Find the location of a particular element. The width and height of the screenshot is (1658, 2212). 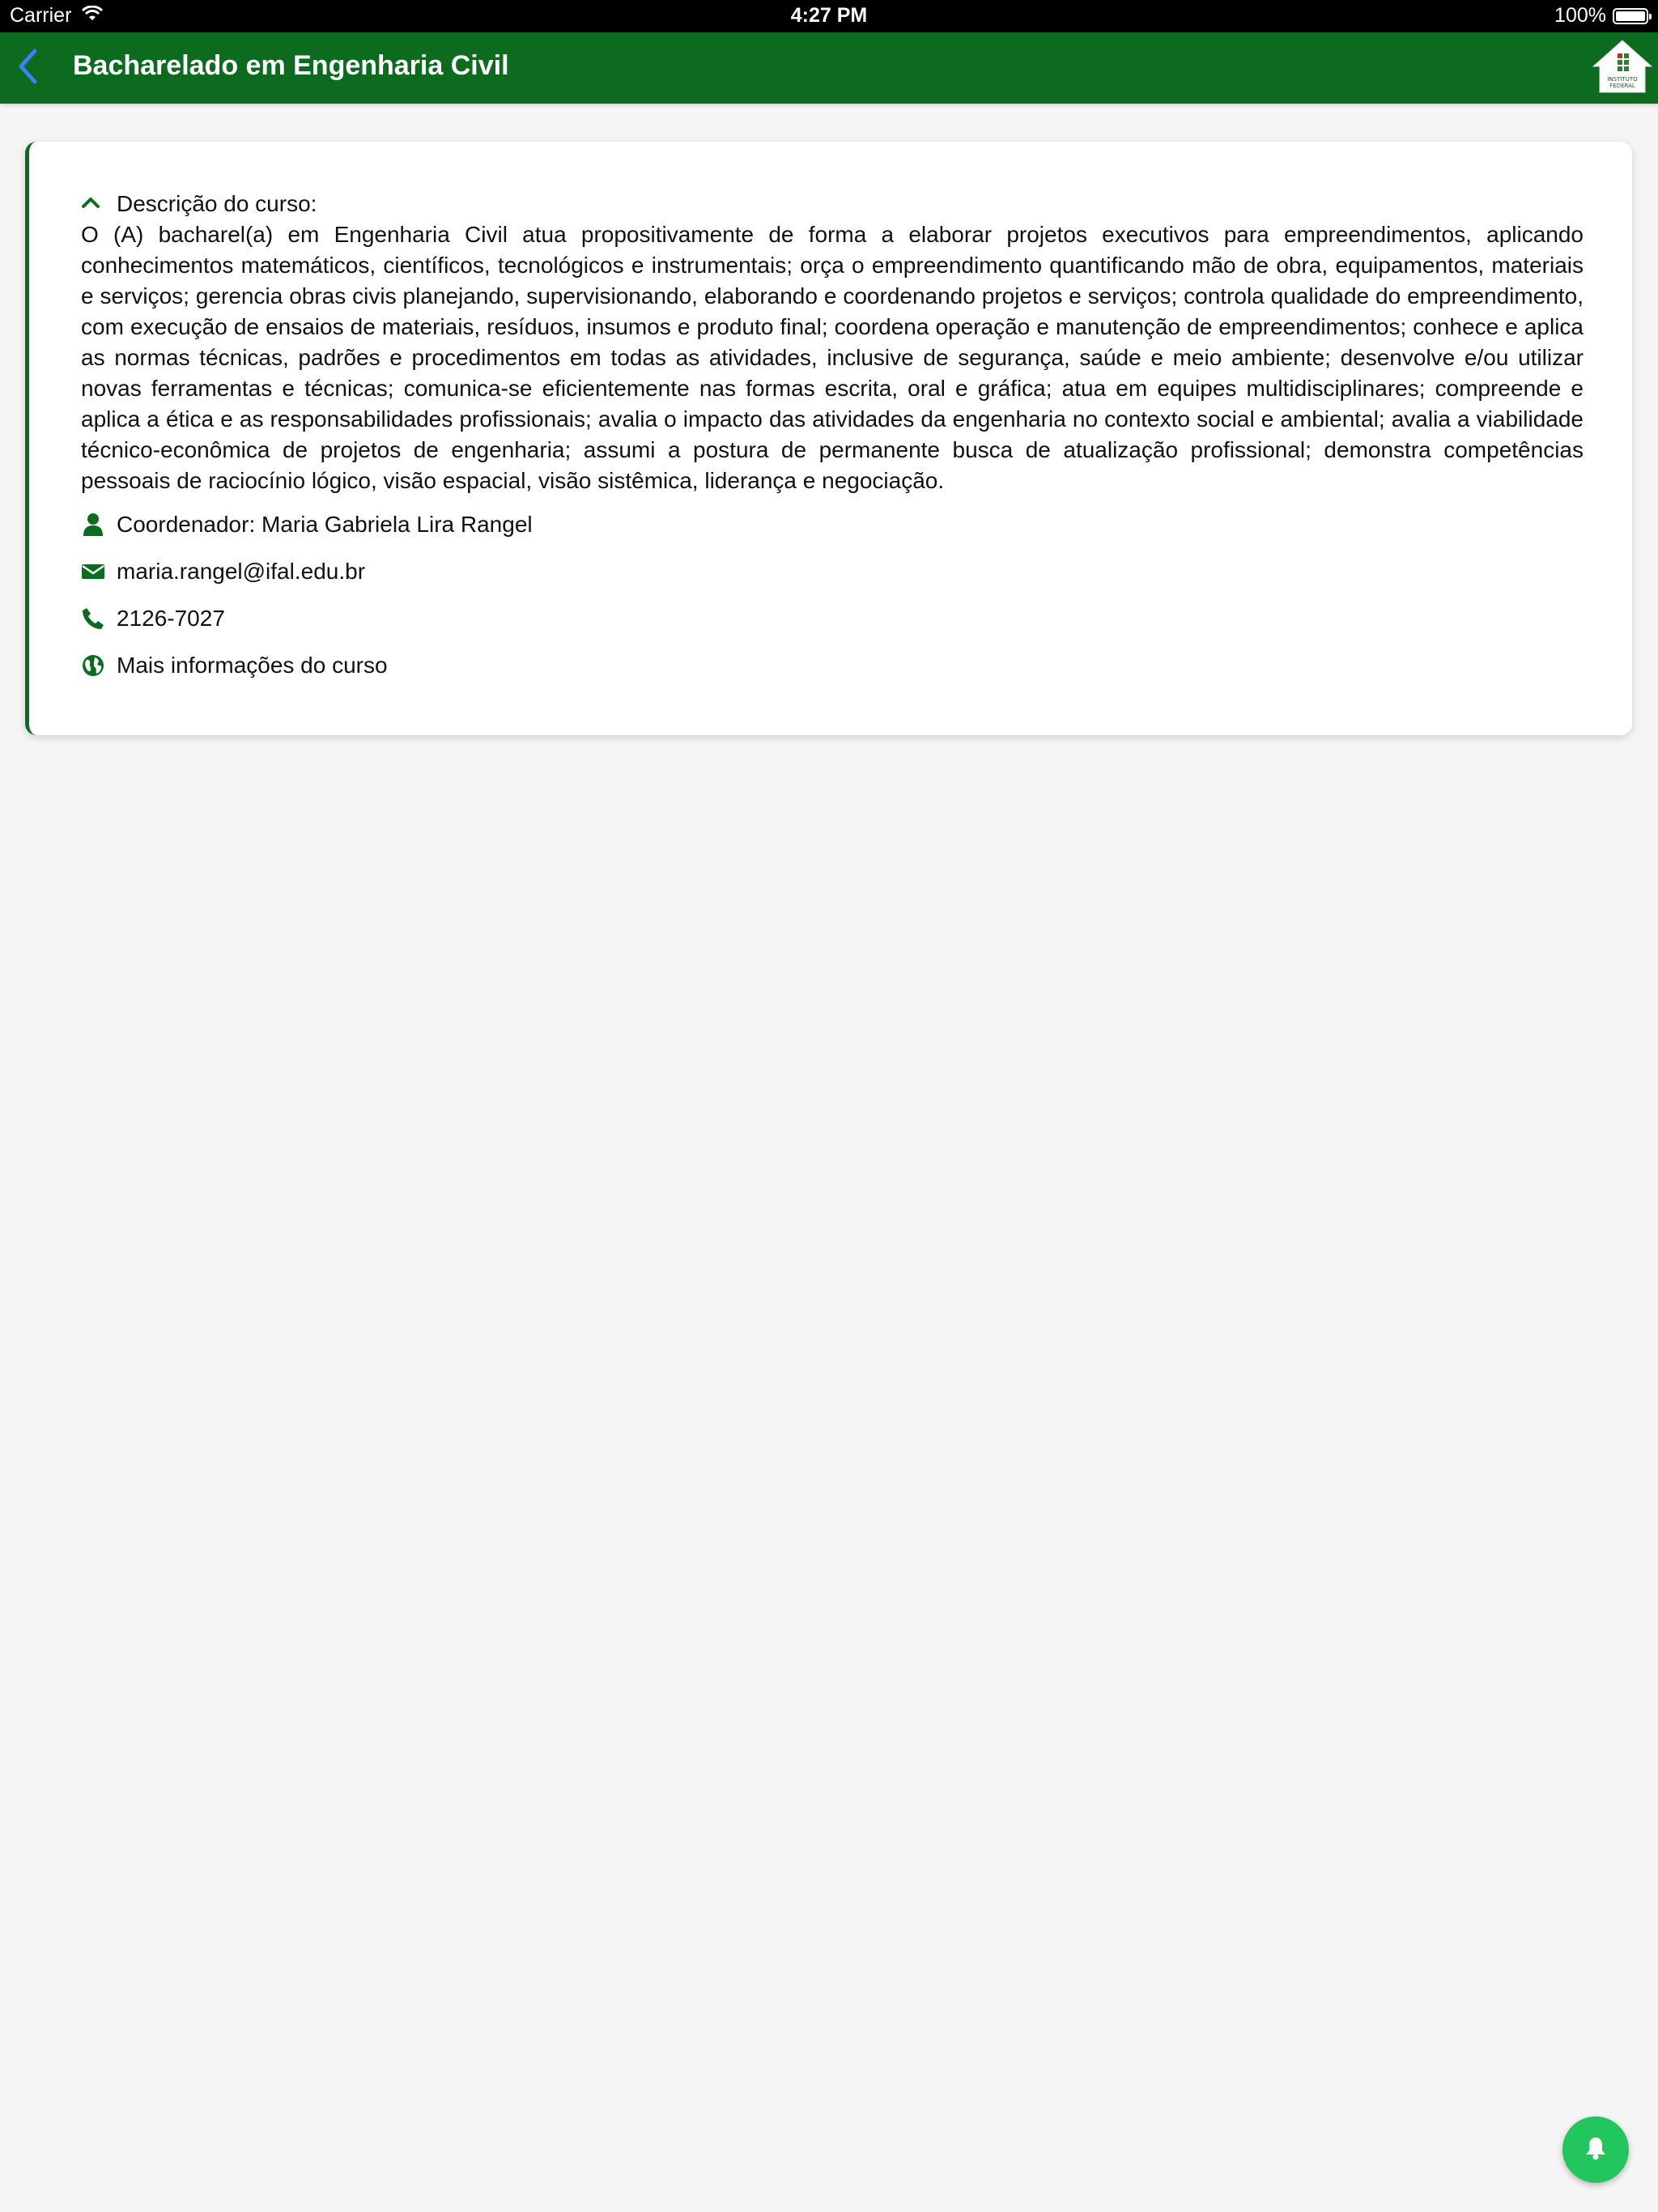

logo-text-line1: INSTITUTO is located at coordinates (1622, 79).